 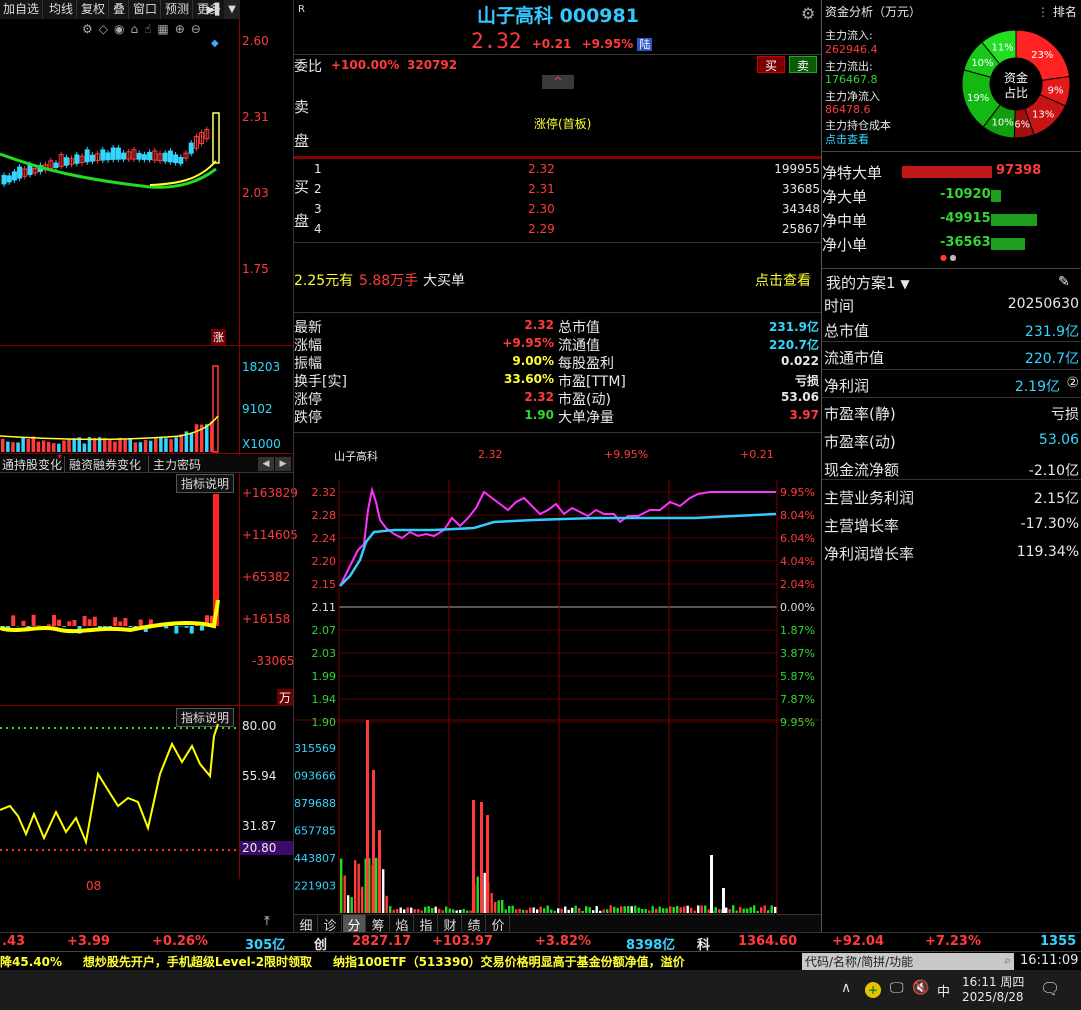 I want to click on search-input: 代码/名称/简拼/功能 ⌕, so click(x=908, y=961).